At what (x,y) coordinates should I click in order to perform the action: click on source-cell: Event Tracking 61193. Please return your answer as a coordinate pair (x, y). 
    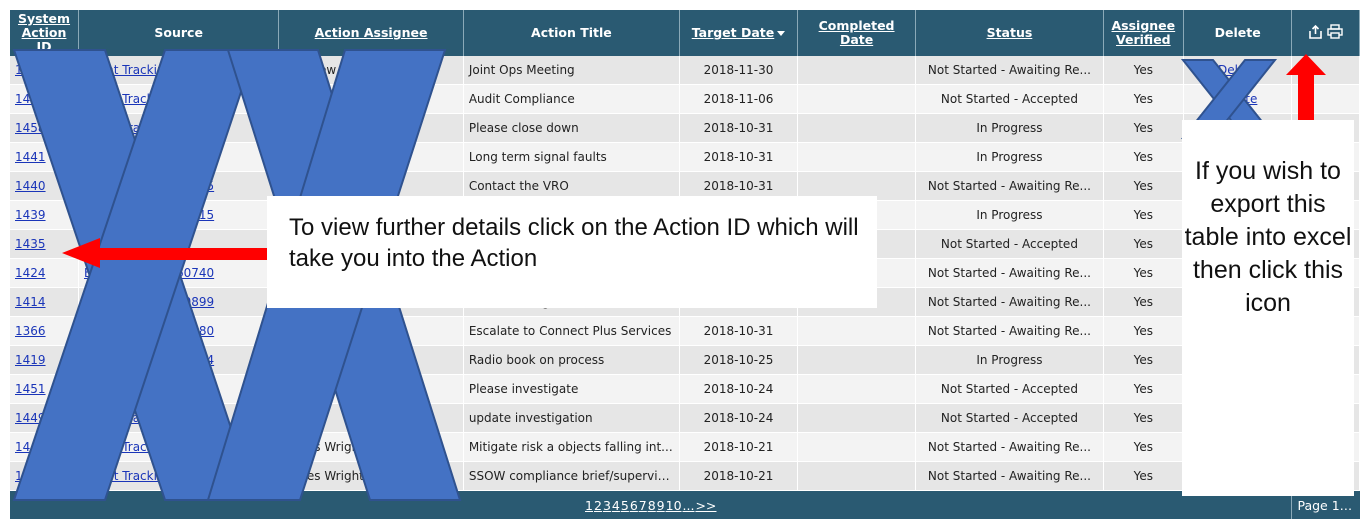
    Looking at the image, I should click on (179, 70).